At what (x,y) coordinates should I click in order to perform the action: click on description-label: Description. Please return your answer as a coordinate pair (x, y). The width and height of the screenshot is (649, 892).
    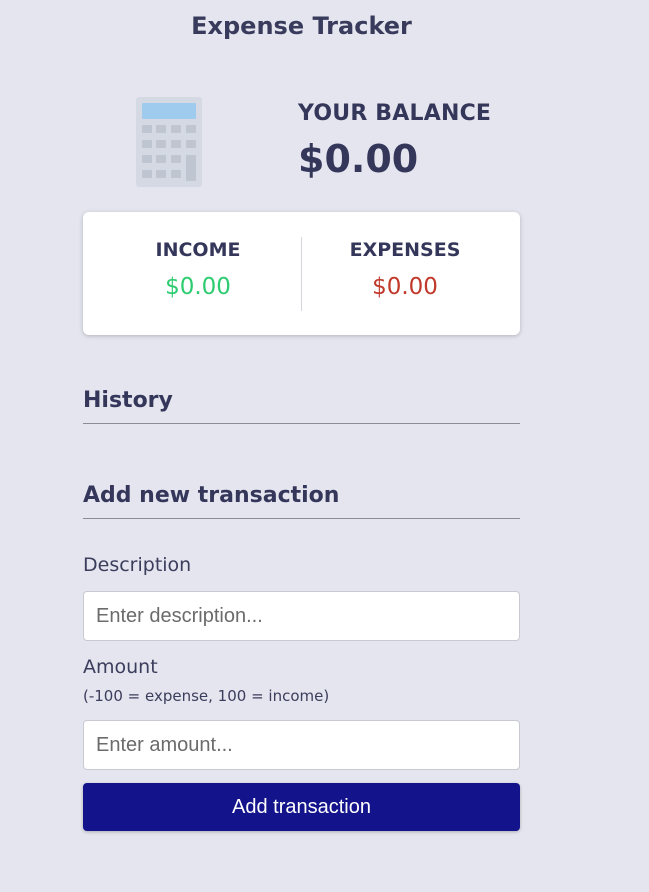
    Looking at the image, I should click on (137, 565).